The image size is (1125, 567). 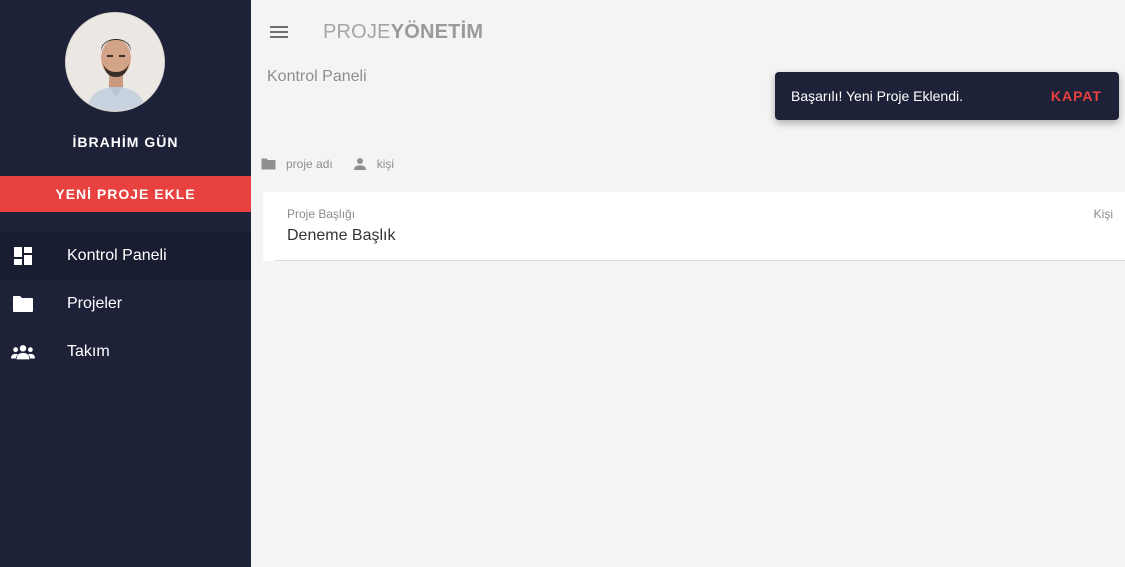 What do you see at coordinates (125, 142) in the screenshot?
I see `user-name: İBRAHİM GÜN` at bounding box center [125, 142].